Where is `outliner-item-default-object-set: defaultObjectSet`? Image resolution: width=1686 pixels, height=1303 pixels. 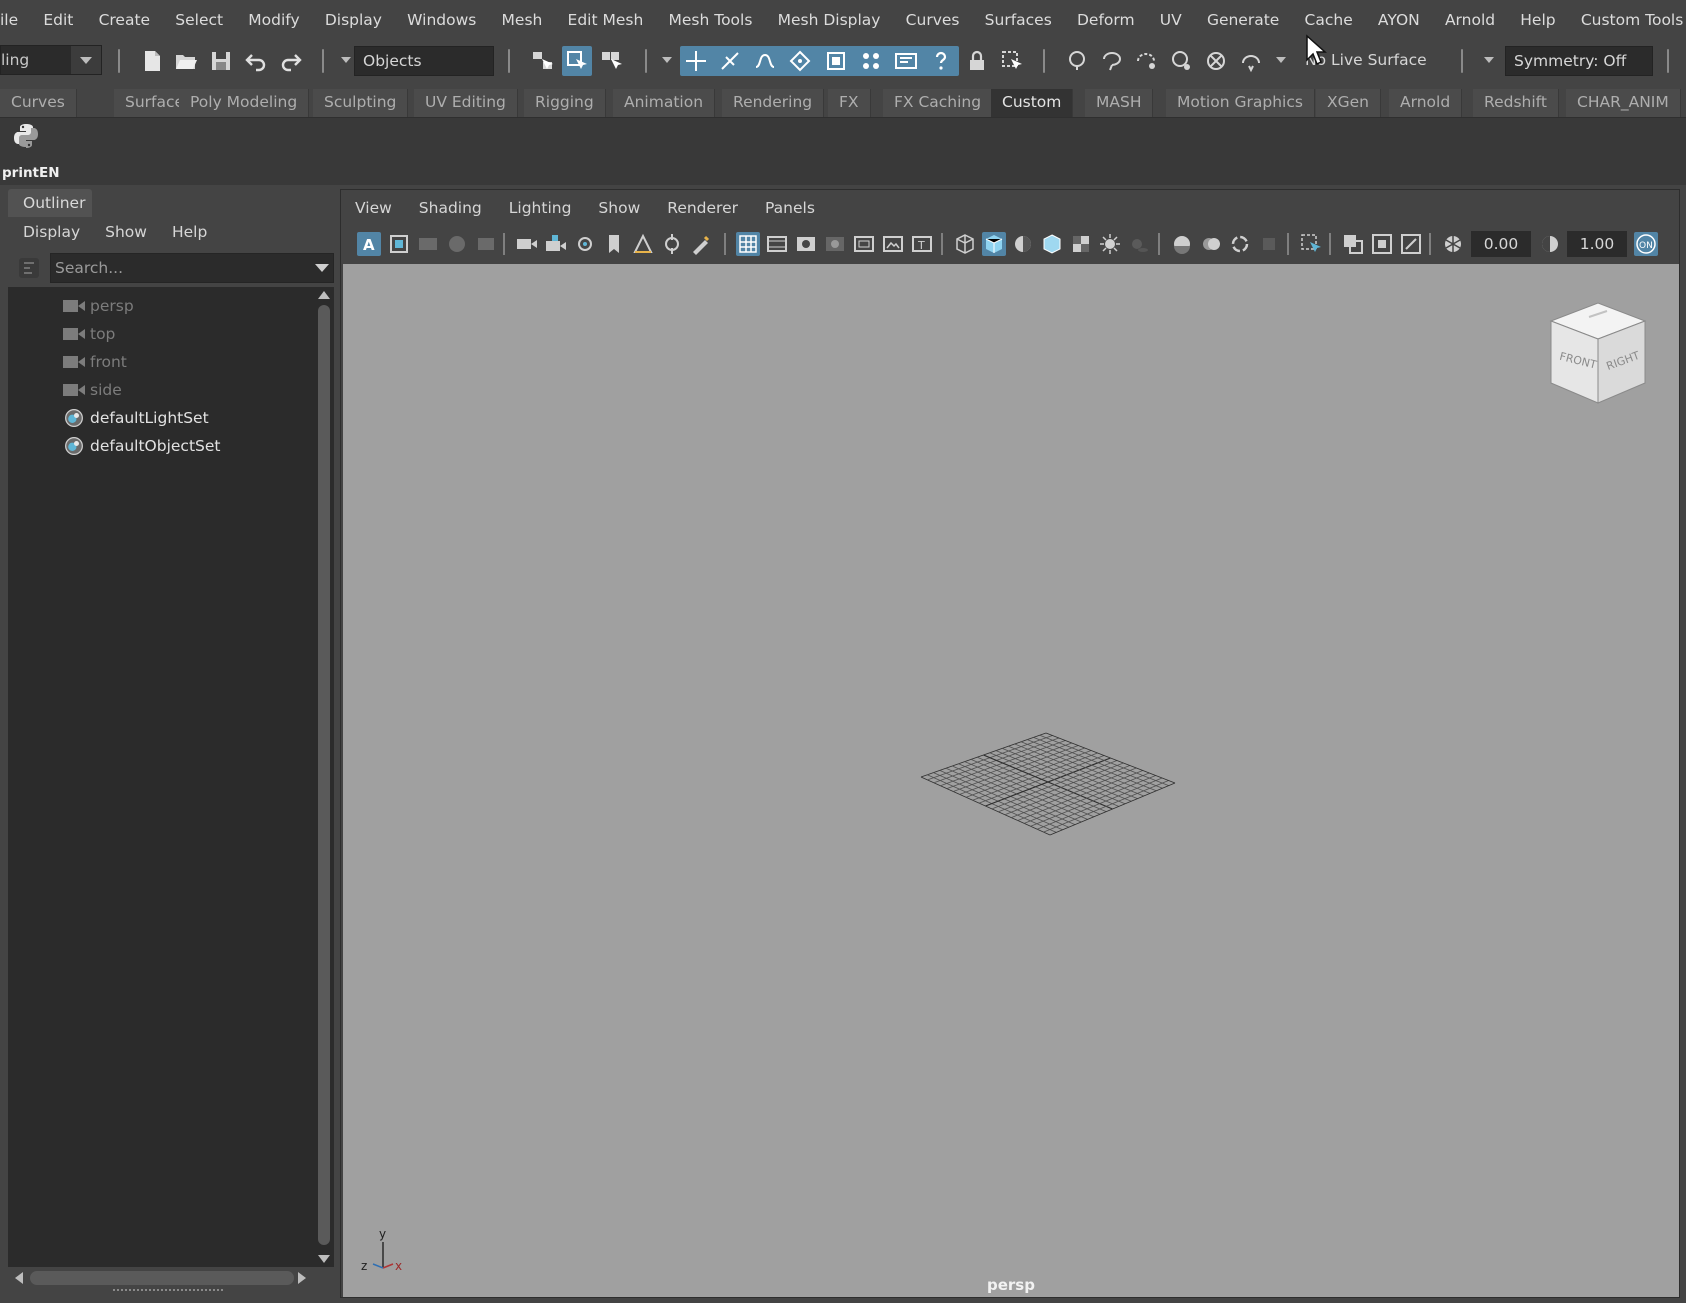
outliner-item-default-object-set: defaultObjectSet is located at coordinates (161, 446).